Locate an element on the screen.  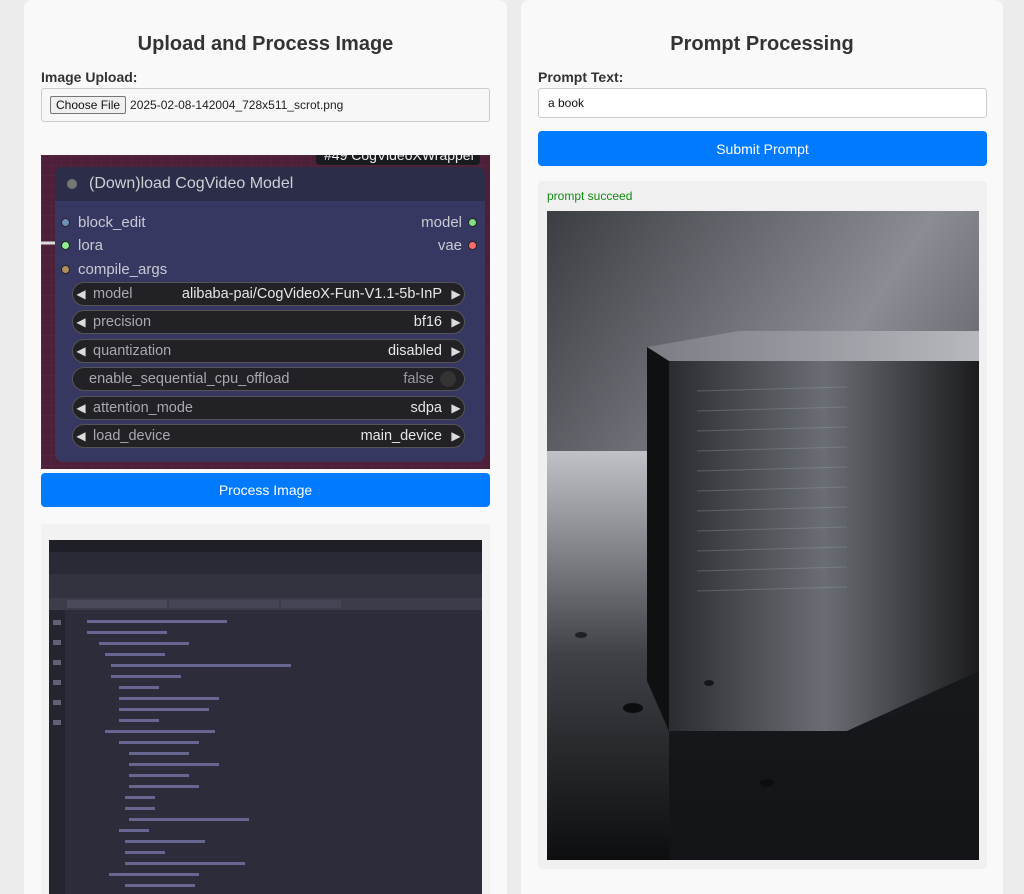
collapse-dot-icon is located at coordinates (72, 184).